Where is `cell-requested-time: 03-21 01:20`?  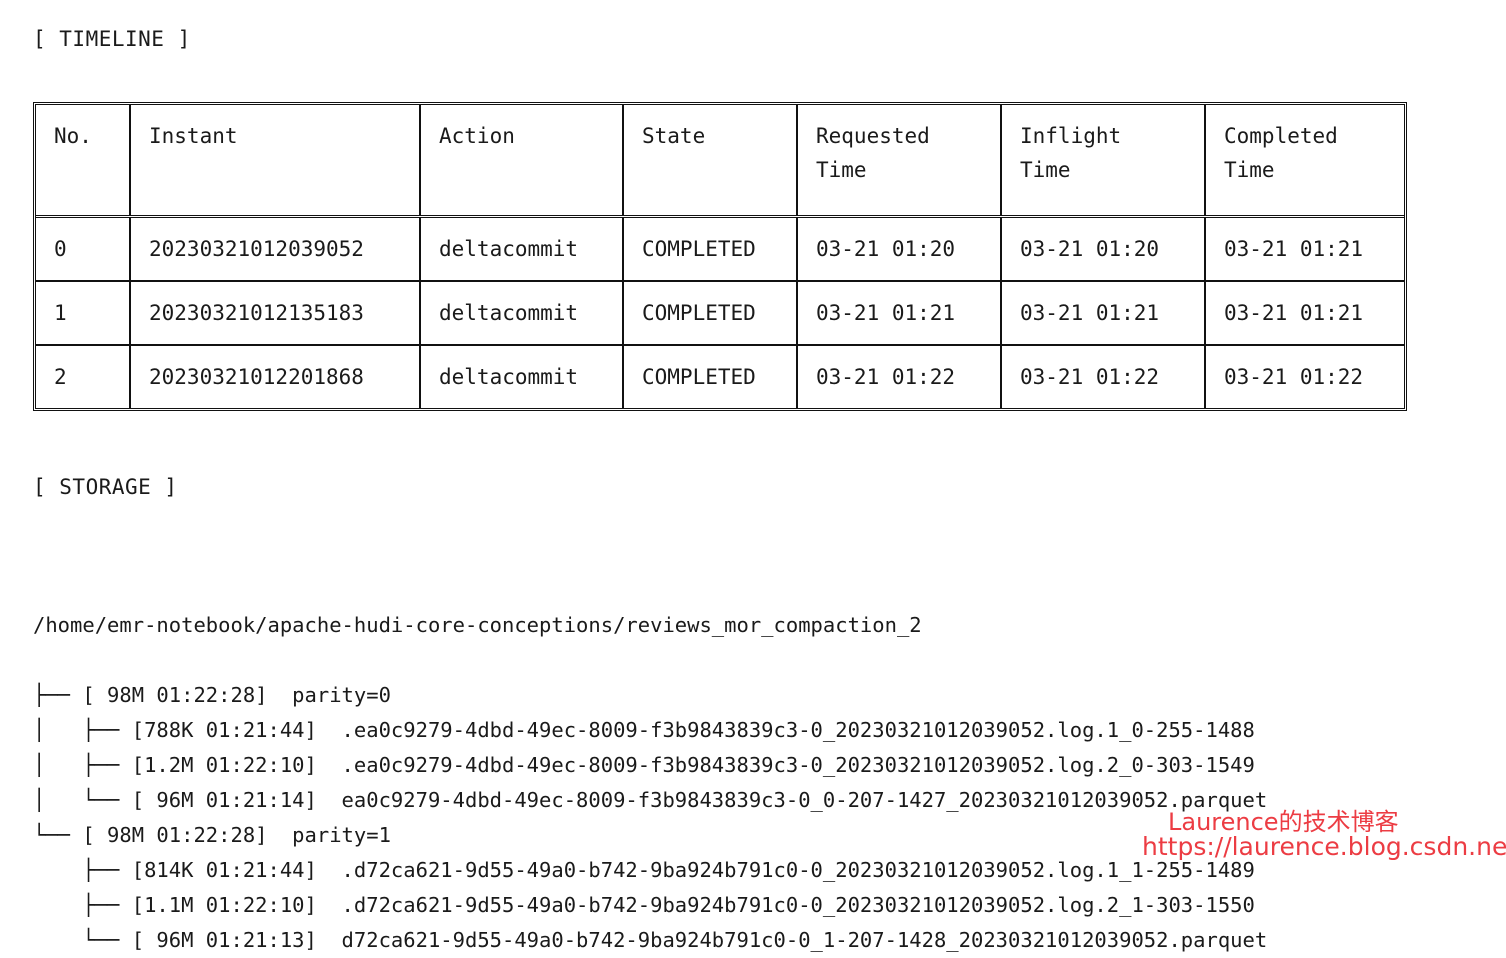
cell-requested-time: 03-21 01:20 is located at coordinates (899, 249).